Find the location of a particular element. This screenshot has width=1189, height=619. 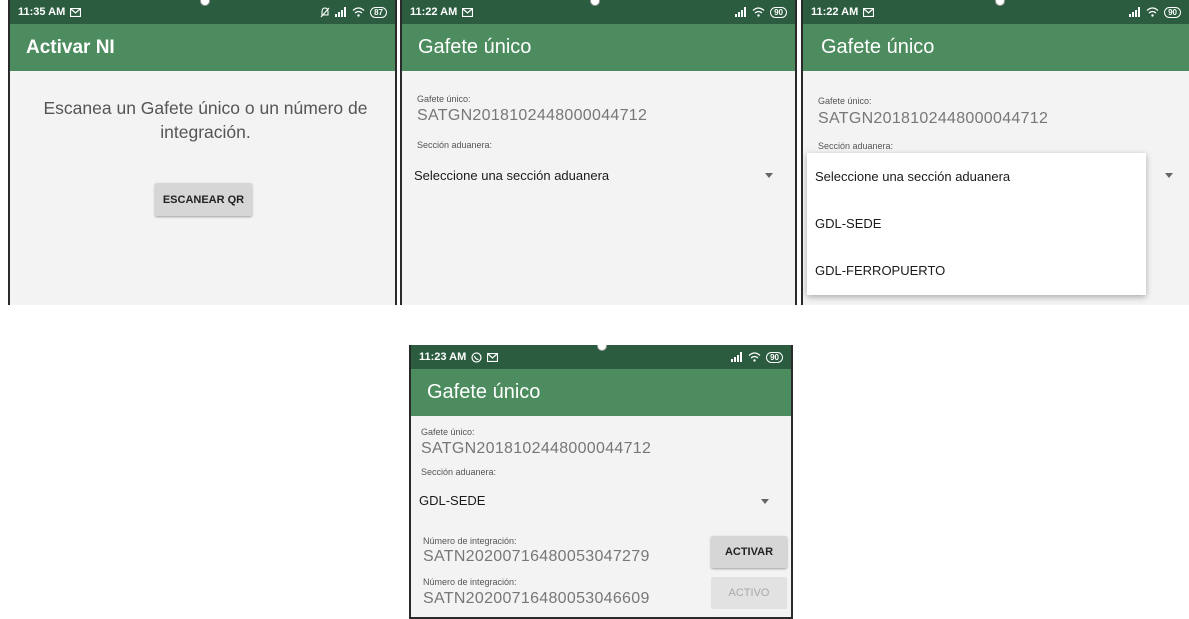

seccion-spinner-value: GDL-SEDE is located at coordinates (452, 500).